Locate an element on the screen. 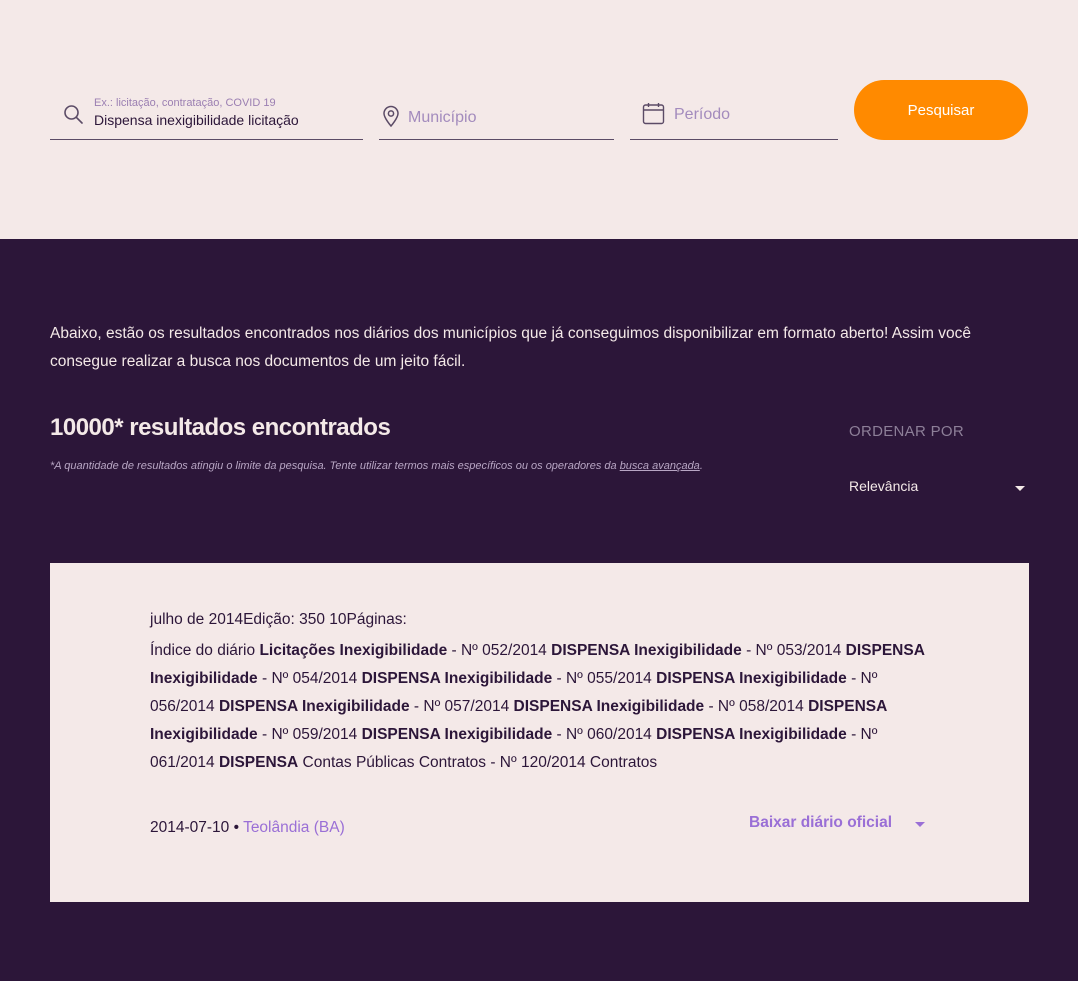 The width and height of the screenshot is (1078, 981). excerpt-highlight: Licitações Inexigibilidade is located at coordinates (353, 650).